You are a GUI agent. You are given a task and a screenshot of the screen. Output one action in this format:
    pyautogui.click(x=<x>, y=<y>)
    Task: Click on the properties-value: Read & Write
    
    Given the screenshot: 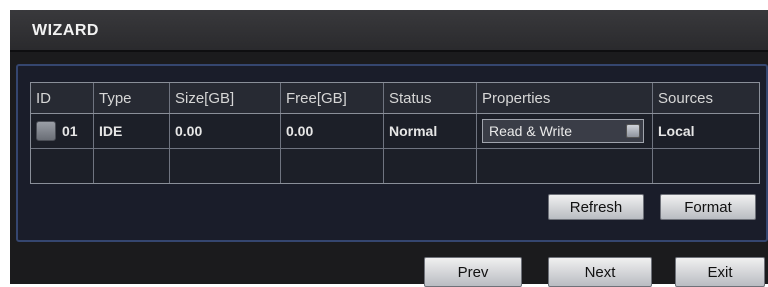 What is the action you would take?
    pyautogui.click(x=530, y=131)
    